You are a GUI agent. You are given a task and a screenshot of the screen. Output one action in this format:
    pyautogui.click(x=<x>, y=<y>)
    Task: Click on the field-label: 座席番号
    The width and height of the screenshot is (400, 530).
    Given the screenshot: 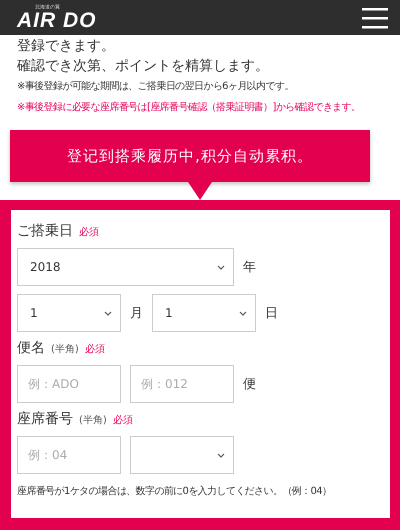 What is the action you would take?
    pyautogui.click(x=45, y=419)
    